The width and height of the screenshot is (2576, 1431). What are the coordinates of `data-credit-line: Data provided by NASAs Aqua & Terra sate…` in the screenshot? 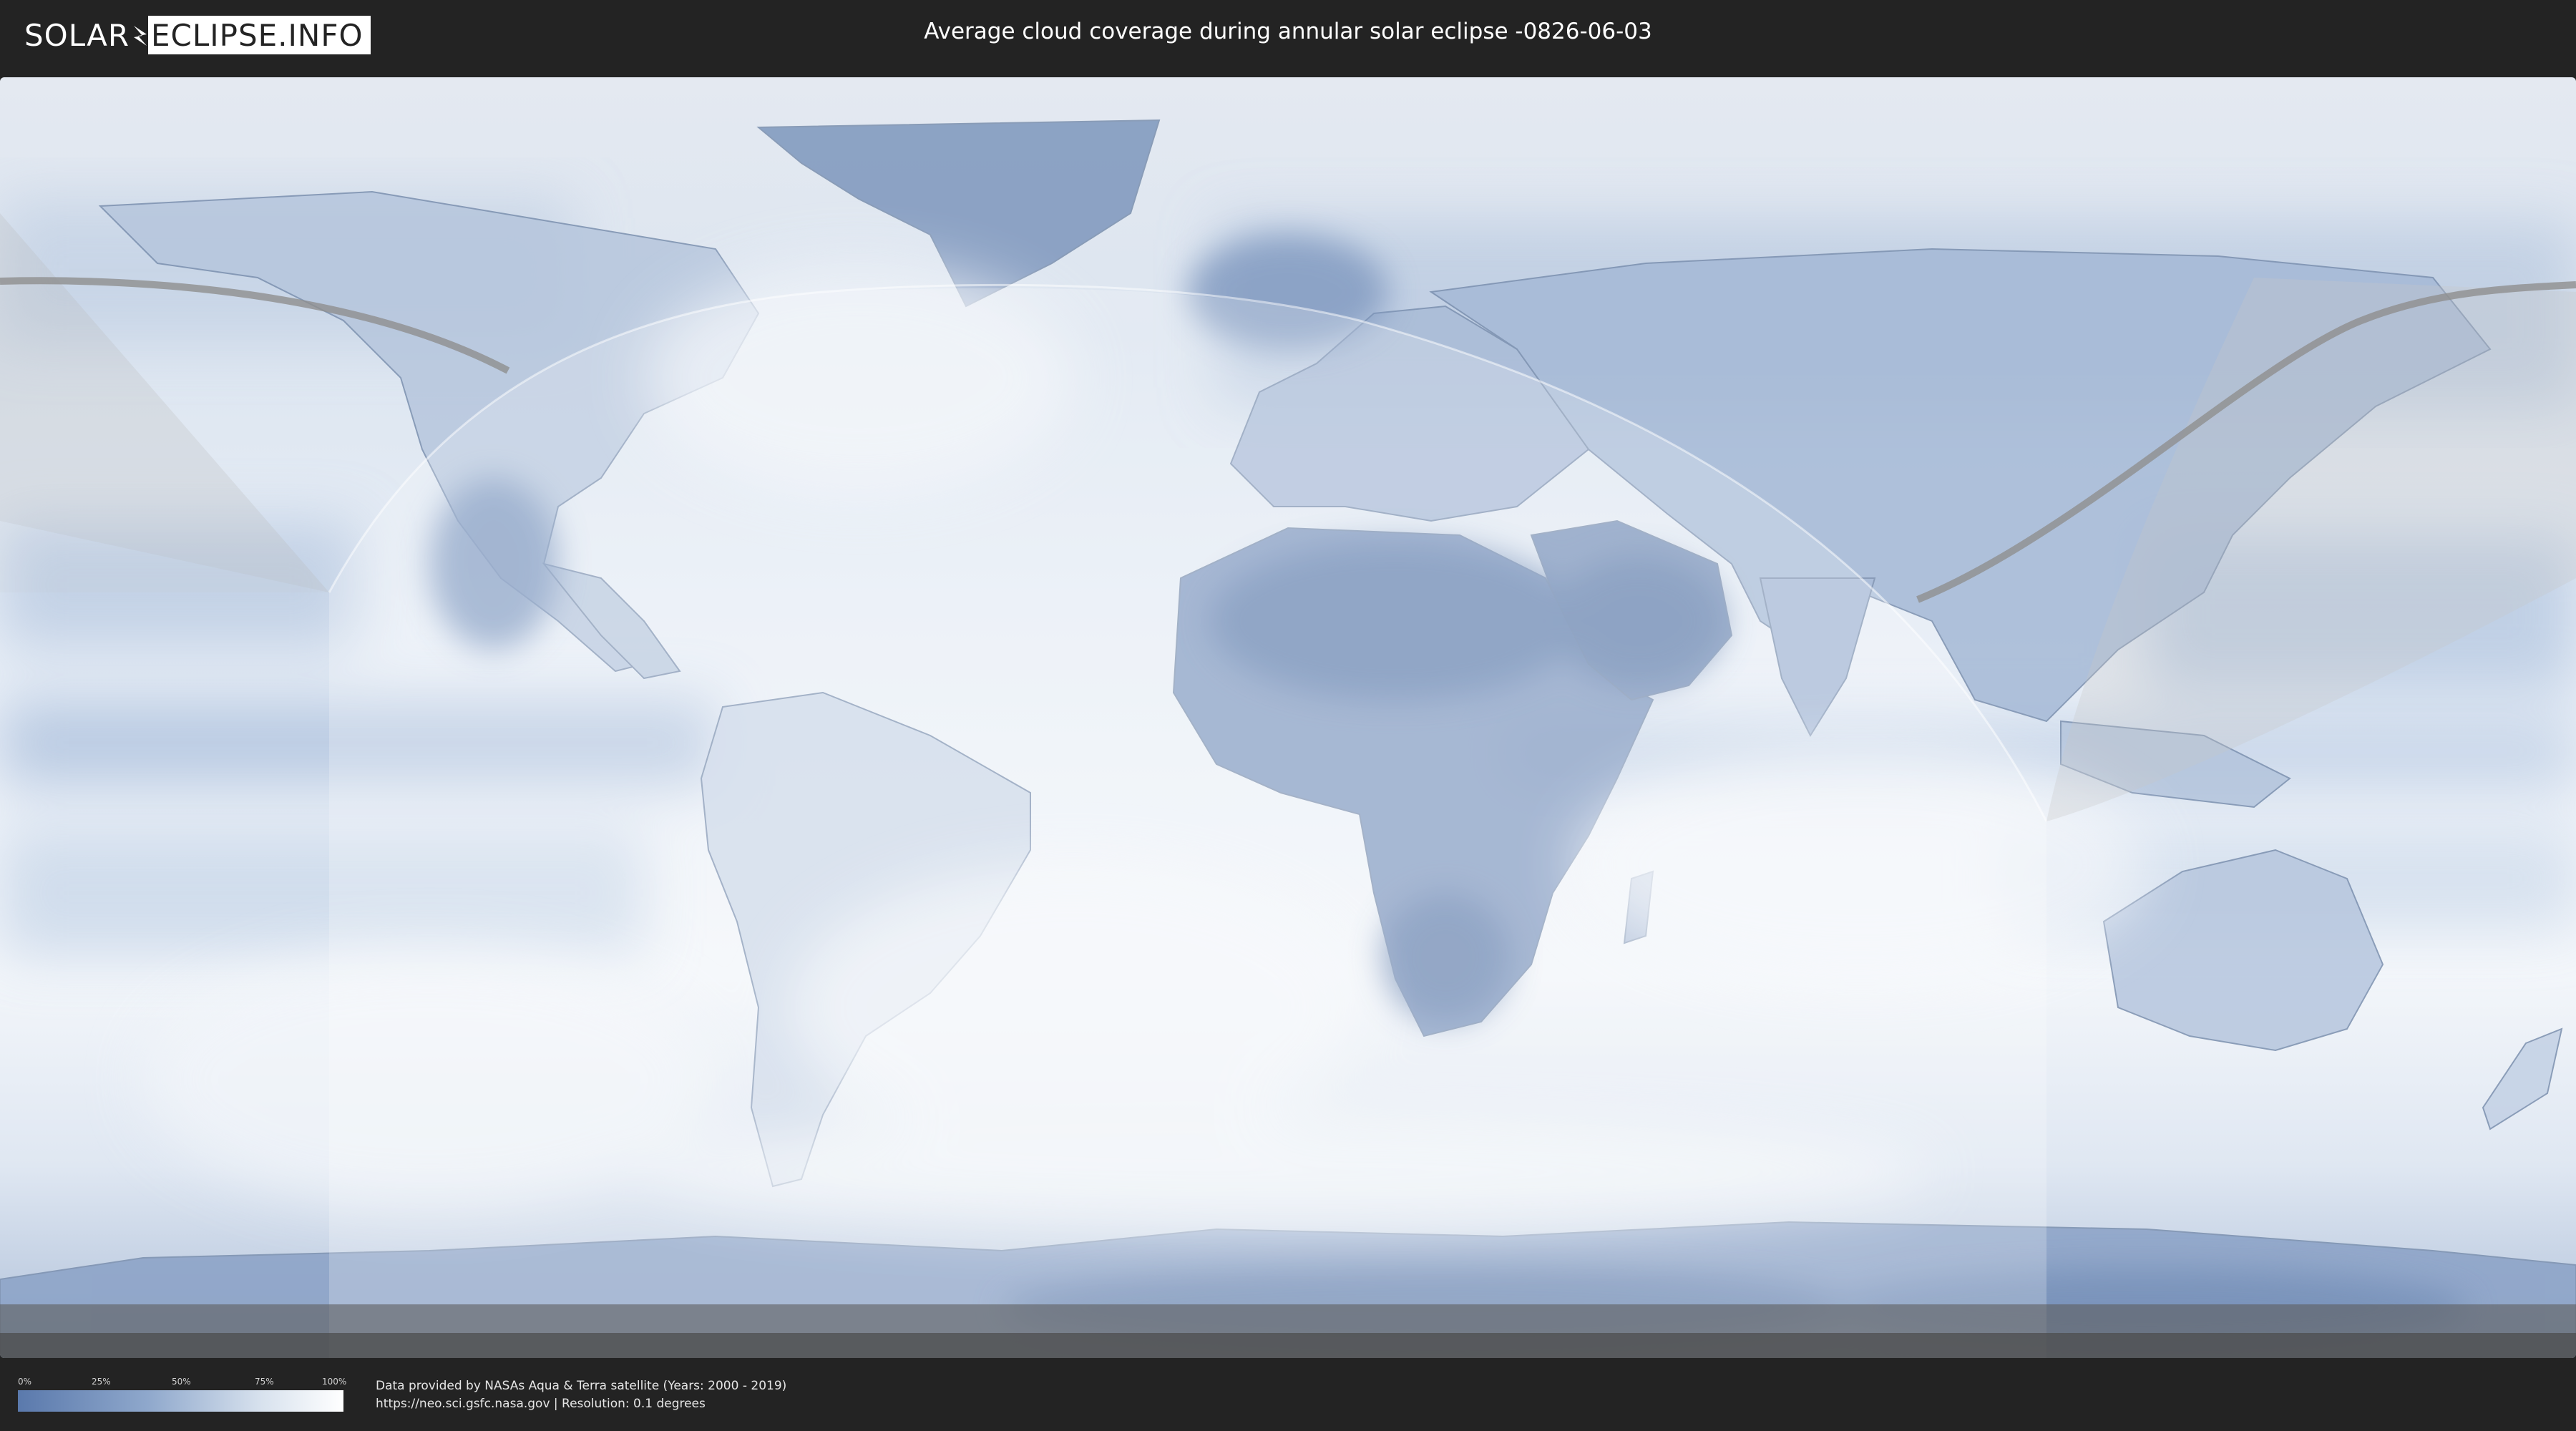 It's located at (581, 1386).